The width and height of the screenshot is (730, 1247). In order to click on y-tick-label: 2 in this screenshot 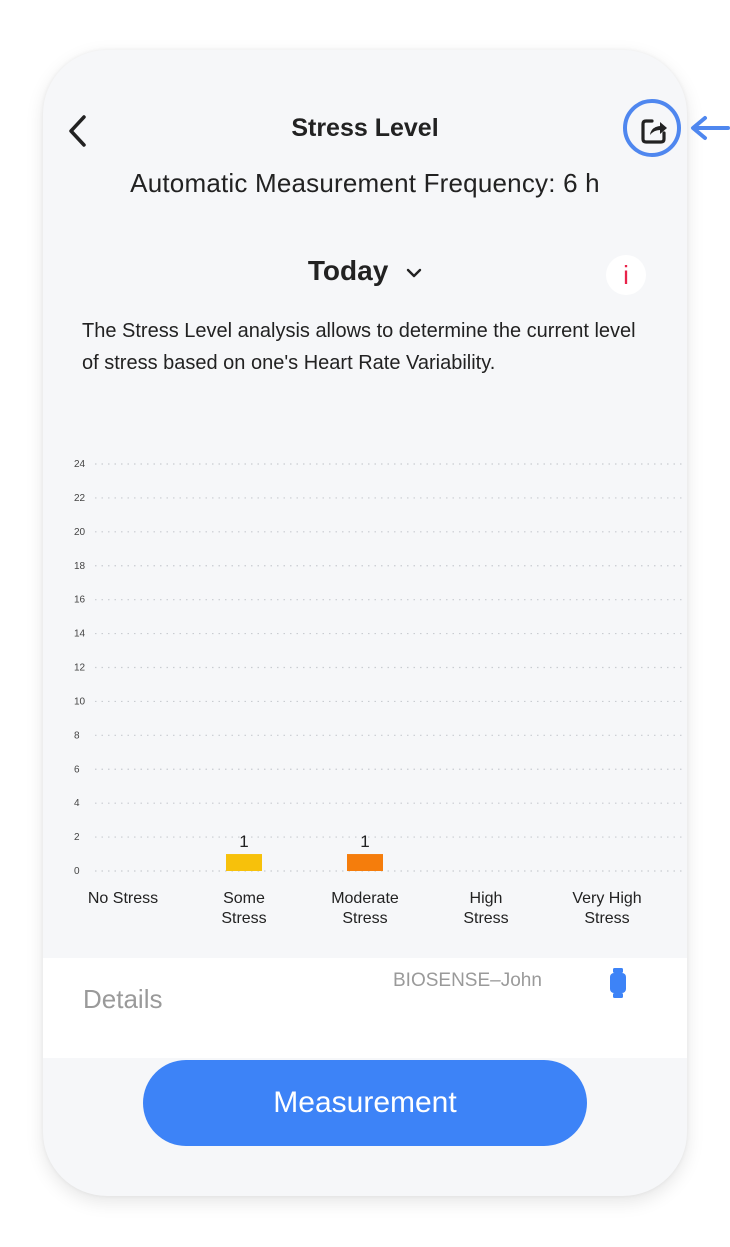, I will do `click(77, 837)`.